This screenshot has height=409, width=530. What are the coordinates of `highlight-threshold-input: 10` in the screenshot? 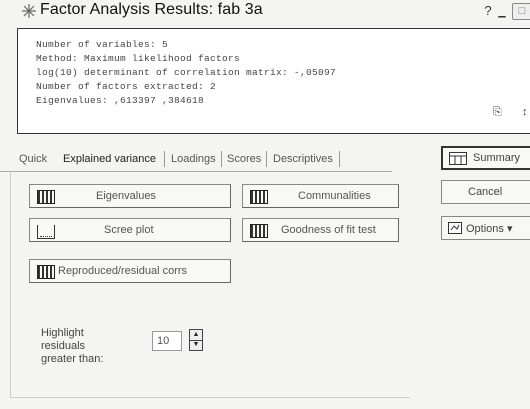 It's located at (167, 341).